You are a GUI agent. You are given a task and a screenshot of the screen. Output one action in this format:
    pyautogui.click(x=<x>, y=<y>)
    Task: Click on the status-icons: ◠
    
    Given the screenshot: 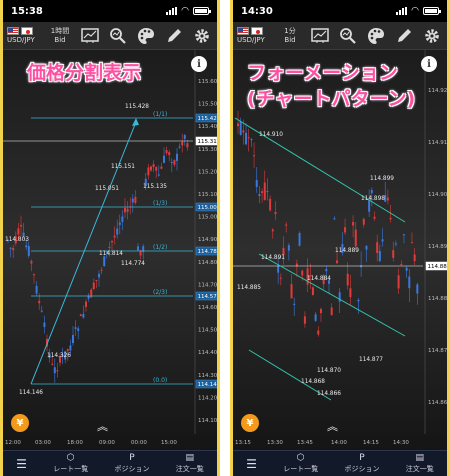 What is the action you would take?
    pyautogui.click(x=188, y=11)
    